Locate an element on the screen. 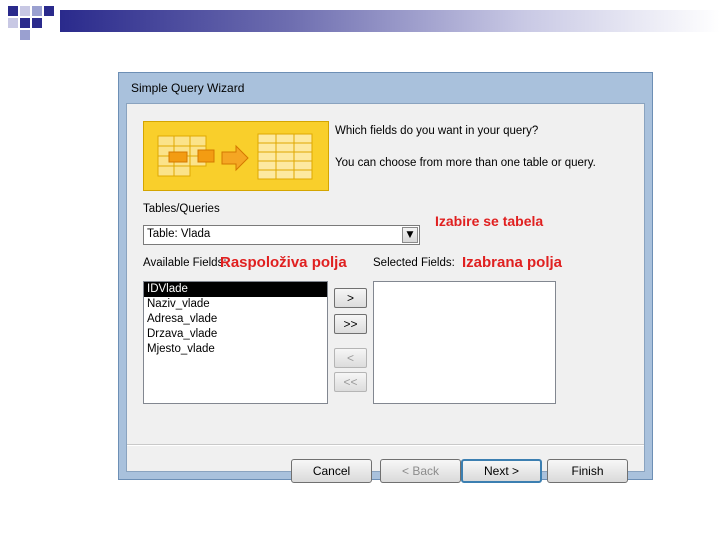  finish-button: Finish is located at coordinates (587, 471).